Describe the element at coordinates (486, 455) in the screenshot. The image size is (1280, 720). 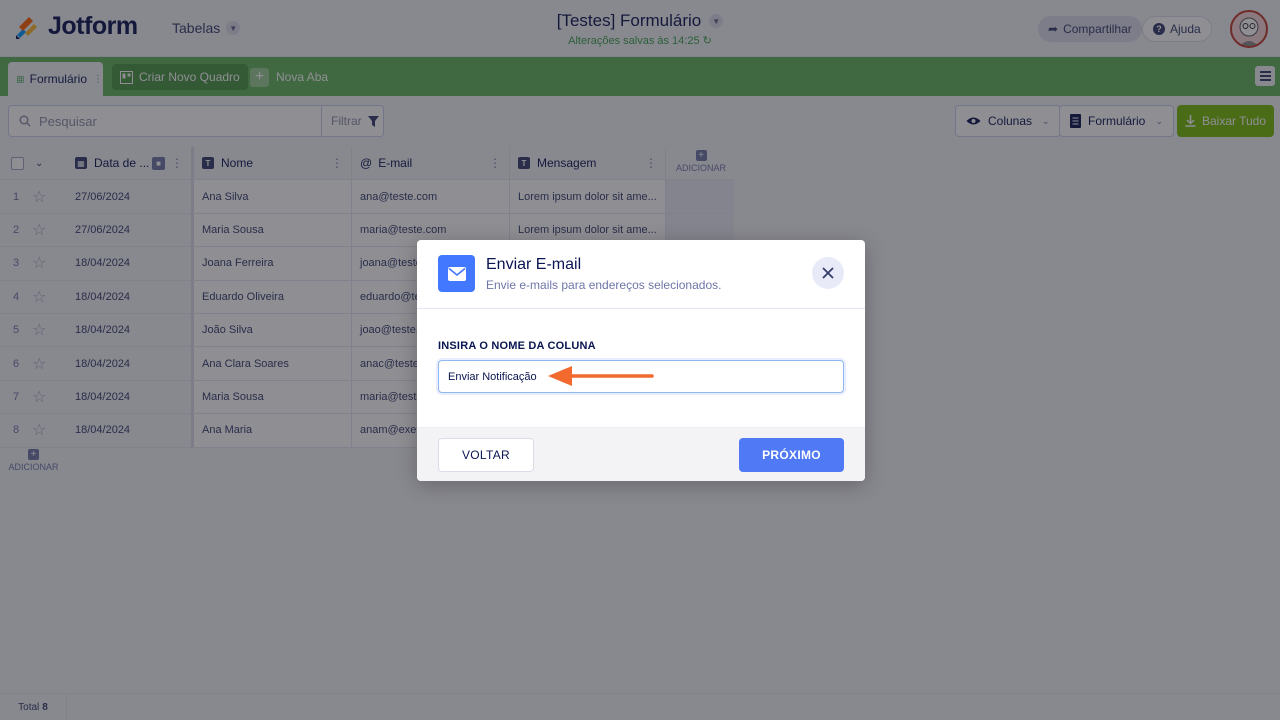
I see `back-button: VOLTAR` at that location.